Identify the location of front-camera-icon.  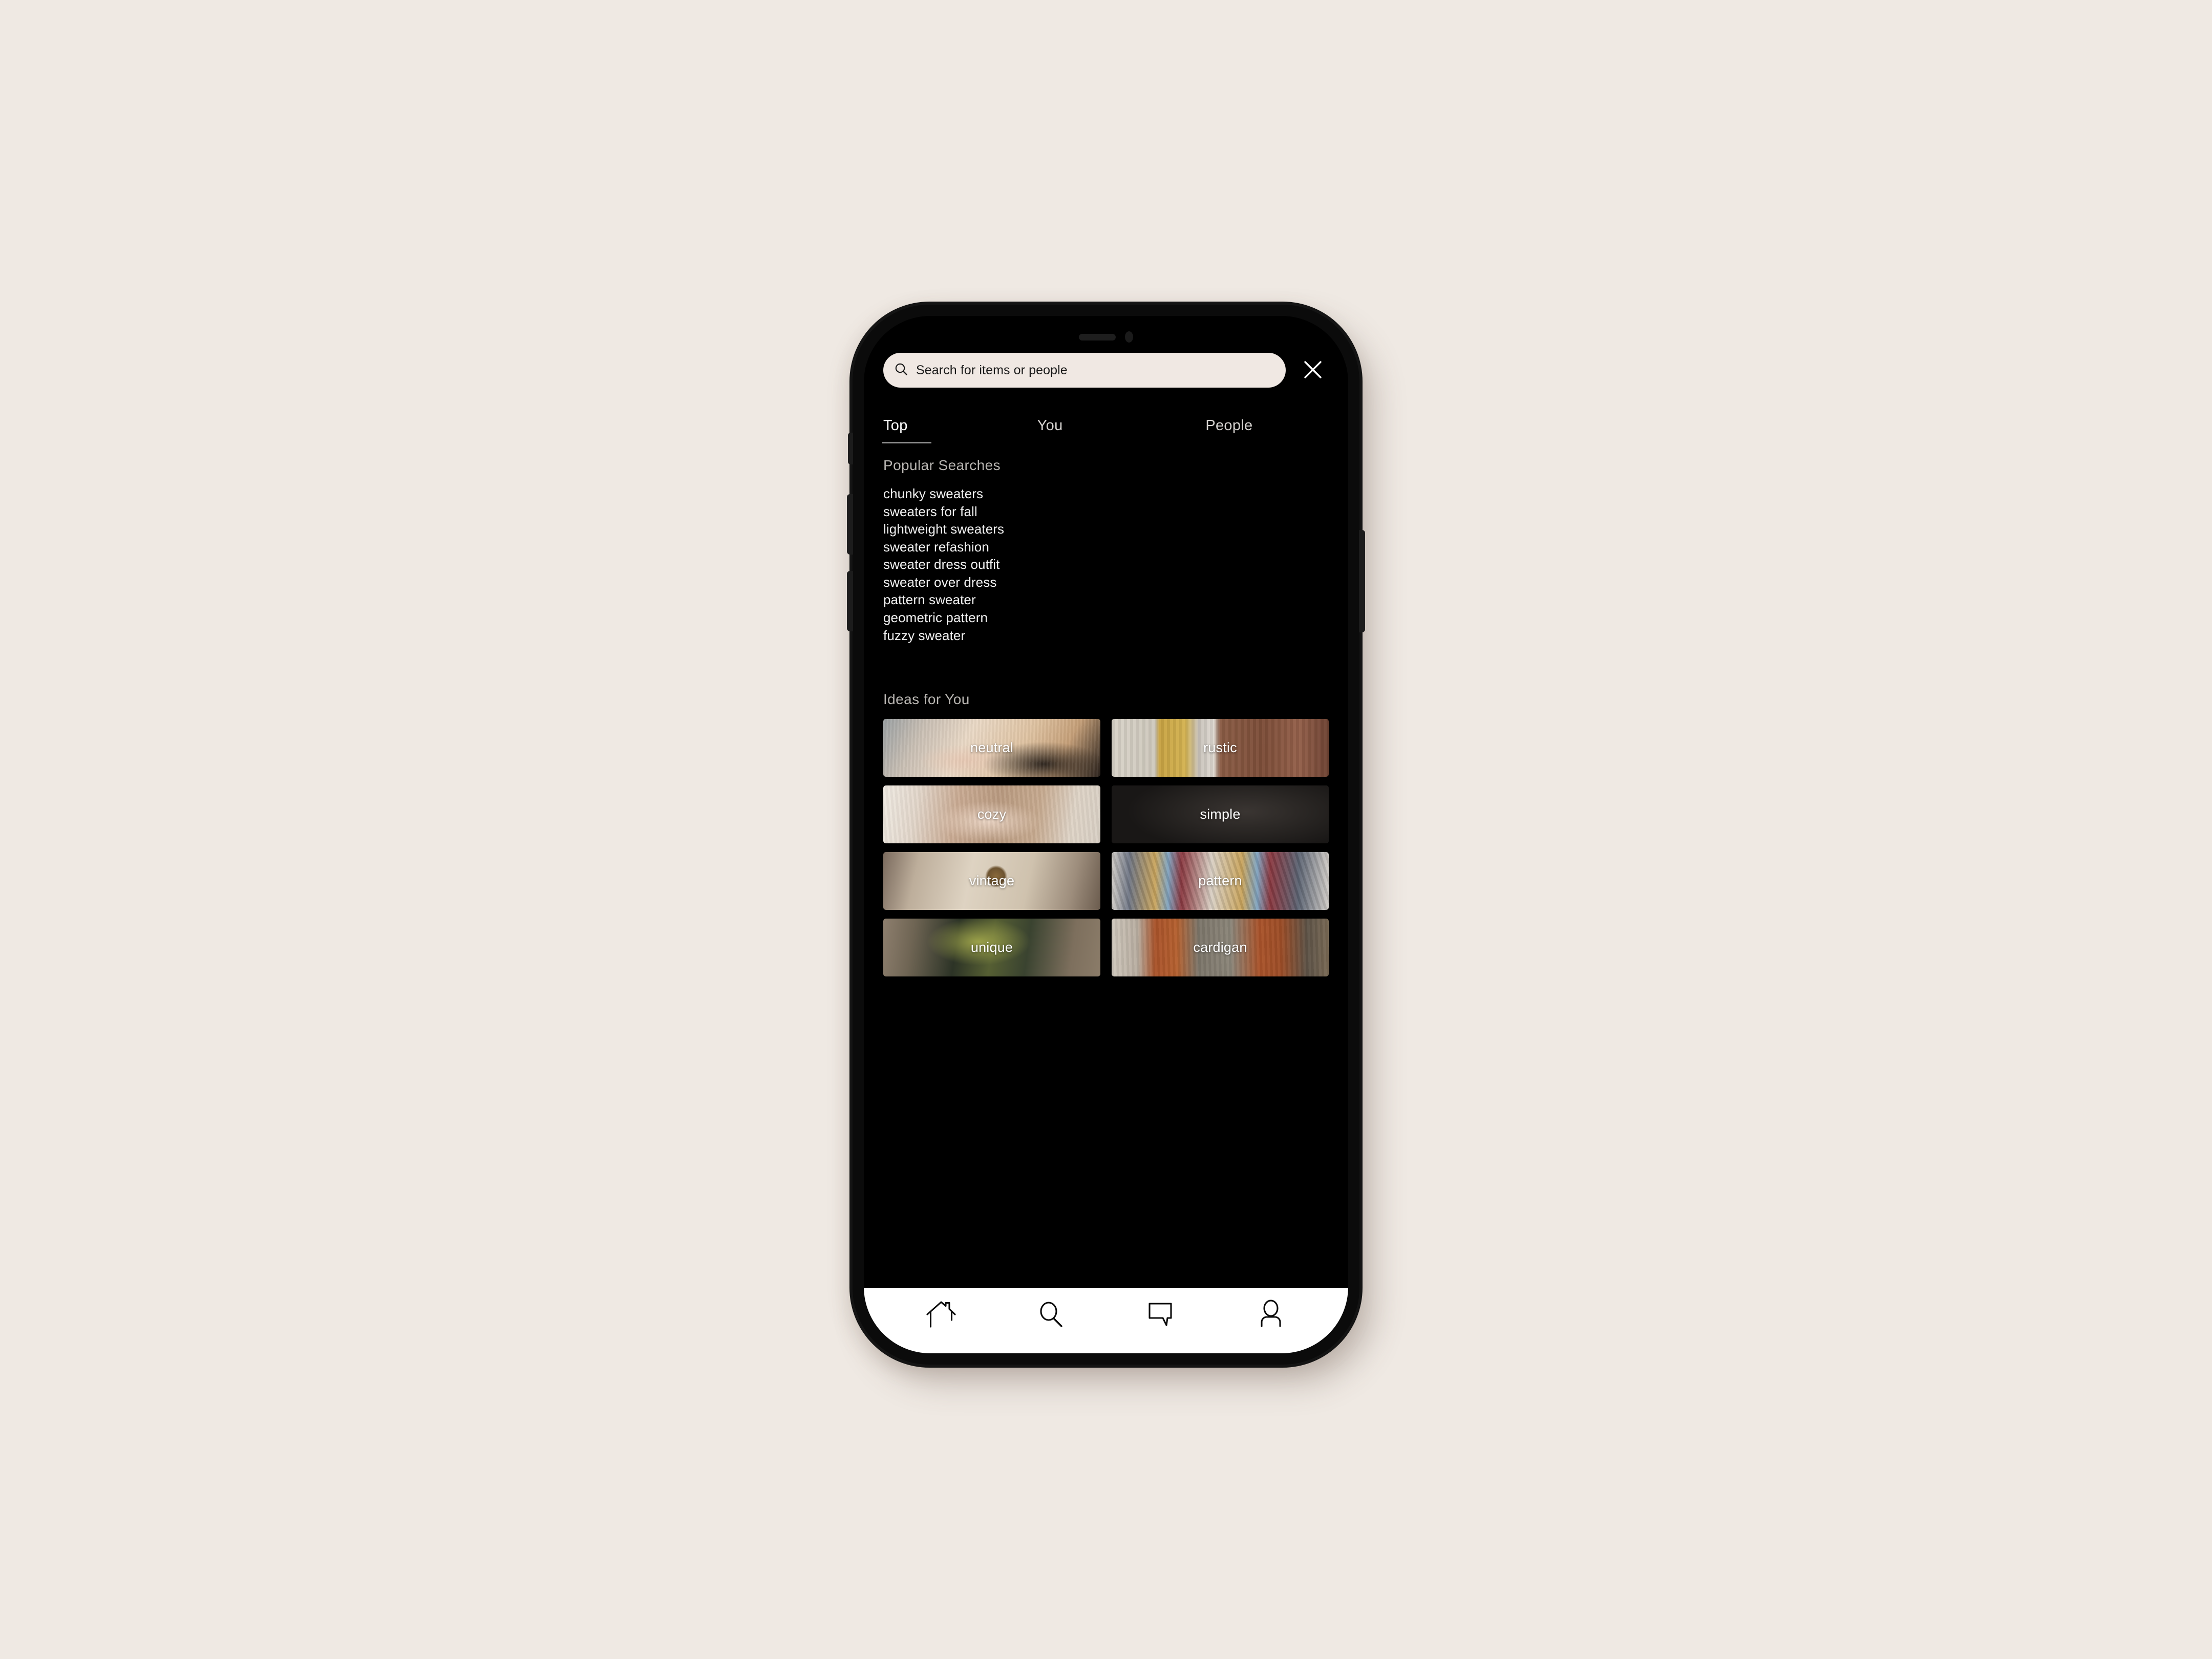
(1129, 337).